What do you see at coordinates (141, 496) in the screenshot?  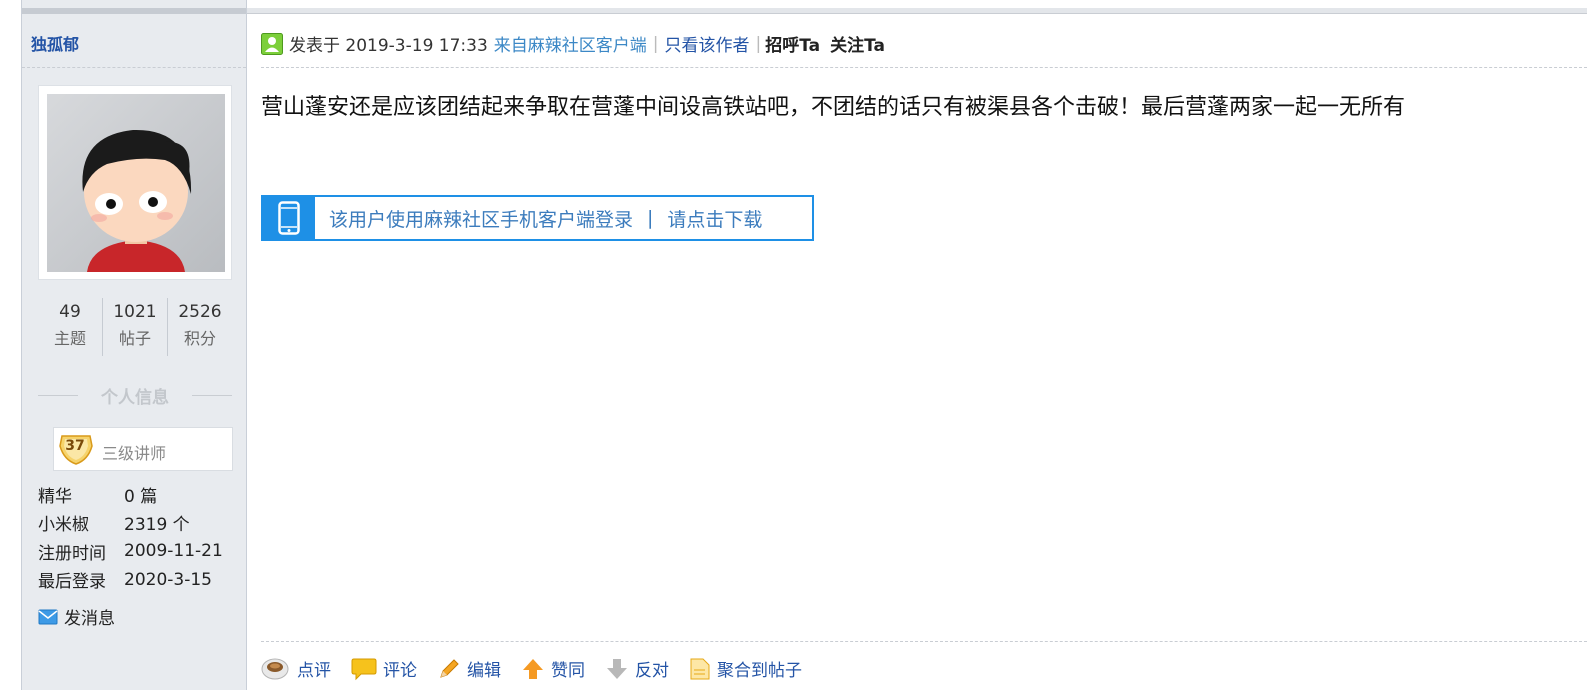 I see `field-value: 0 篇` at bounding box center [141, 496].